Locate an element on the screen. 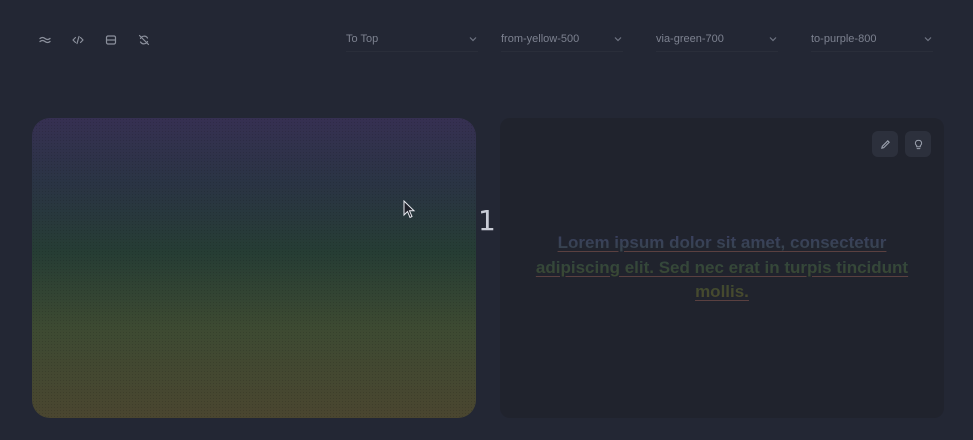 Image resolution: width=973 pixels, height=440 pixels. from-color-select-value: from-yellow-500 is located at coordinates (540, 38).